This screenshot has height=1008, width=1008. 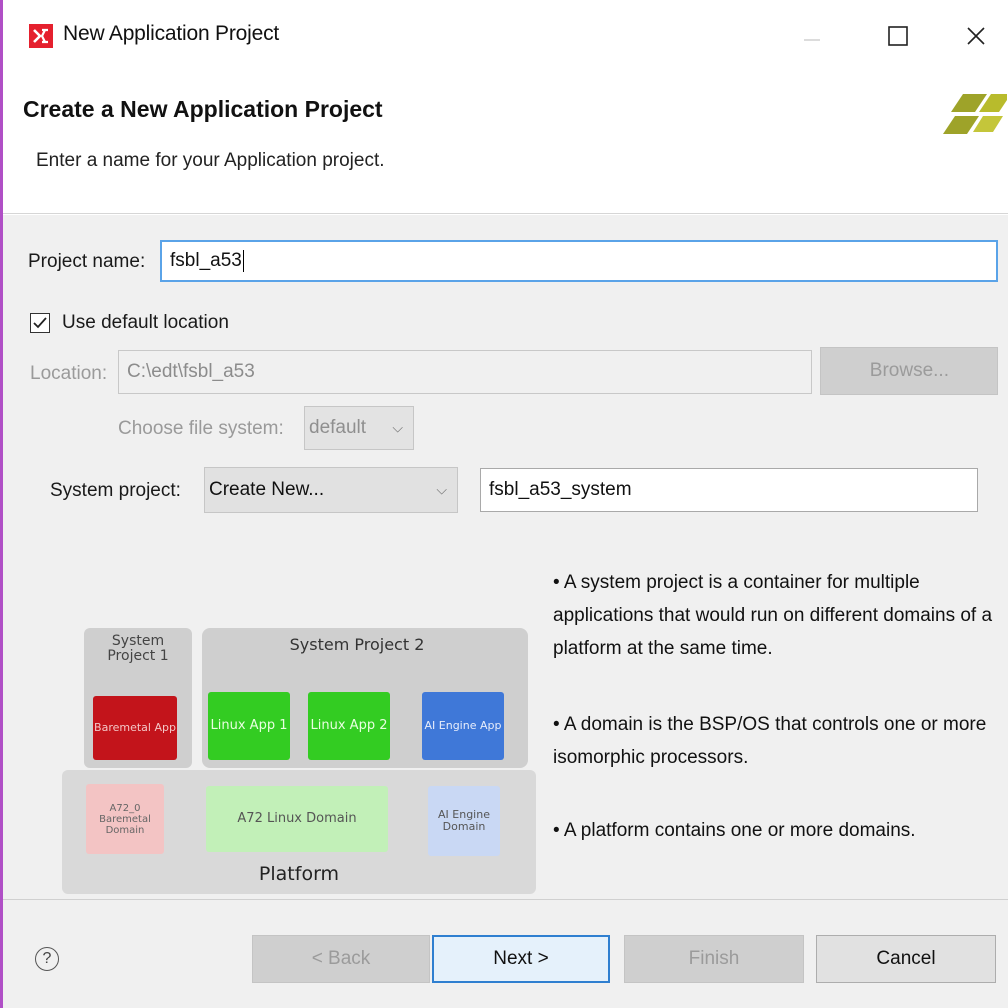 What do you see at coordinates (206, 260) in the screenshot?
I see `project-name-value: fsbl_a53` at bounding box center [206, 260].